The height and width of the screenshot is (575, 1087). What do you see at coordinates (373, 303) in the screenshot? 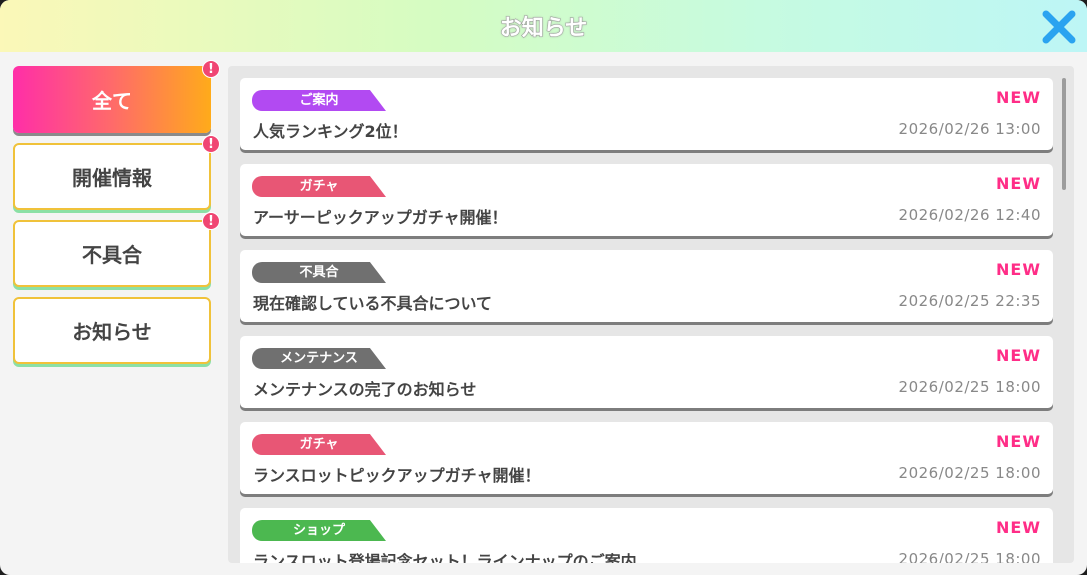
I see `news-title: 現在確認している不具合について` at bounding box center [373, 303].